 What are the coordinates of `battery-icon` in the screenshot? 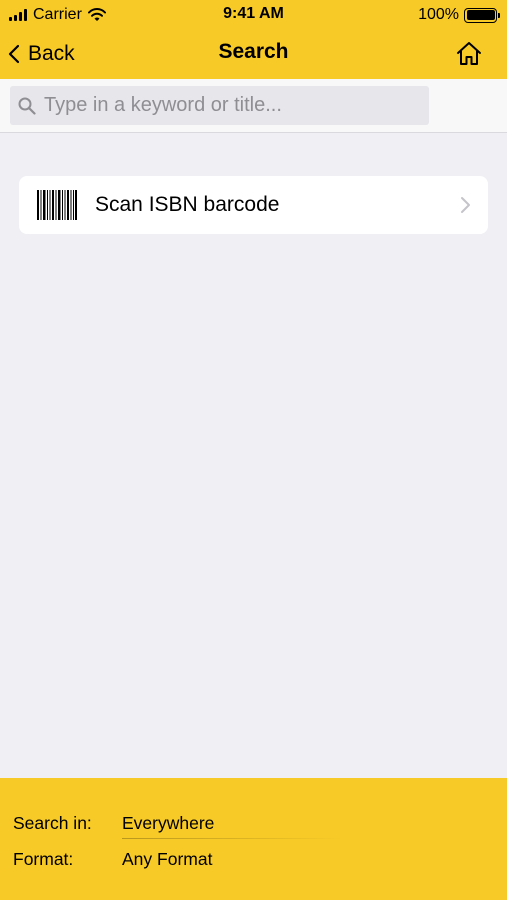 It's located at (482, 15).